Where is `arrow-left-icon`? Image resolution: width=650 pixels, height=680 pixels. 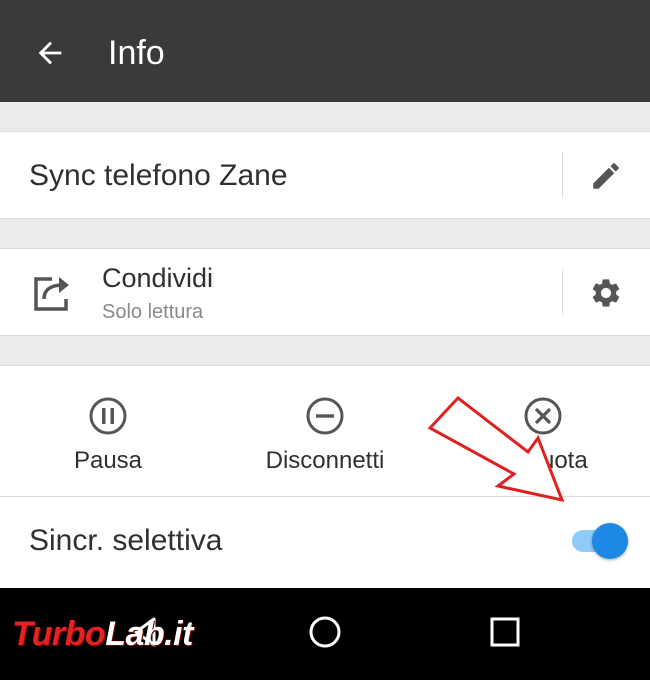 arrow-left-icon is located at coordinates (50, 53).